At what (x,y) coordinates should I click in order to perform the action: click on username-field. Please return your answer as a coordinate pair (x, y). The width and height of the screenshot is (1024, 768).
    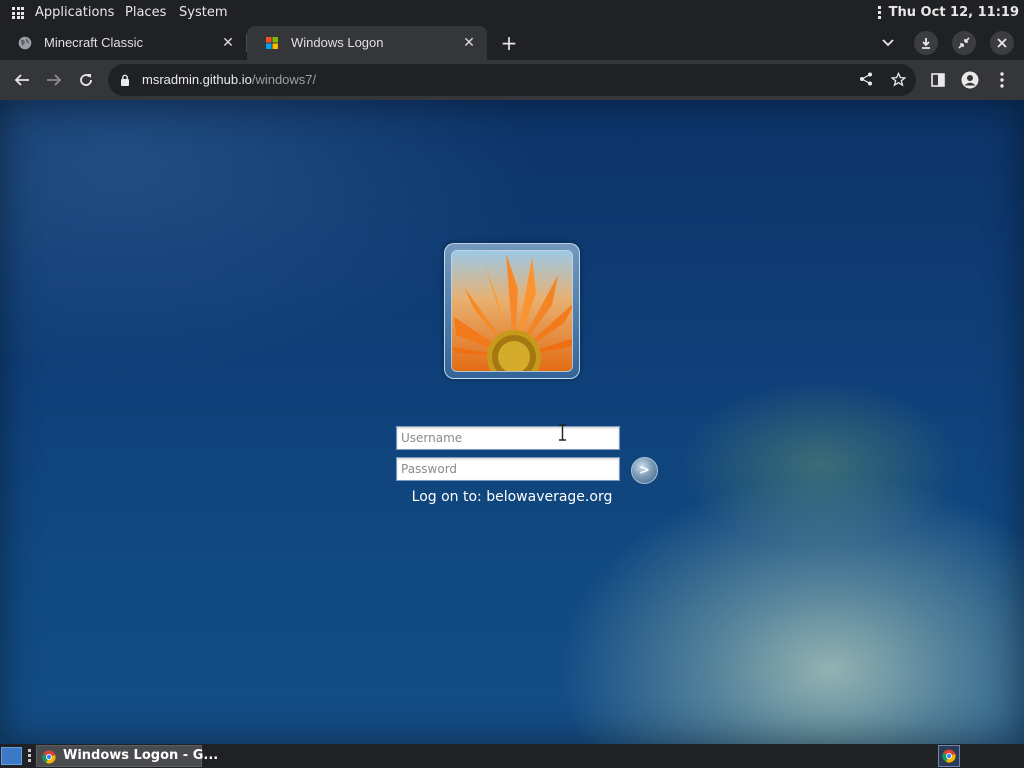
    Looking at the image, I should click on (508, 438).